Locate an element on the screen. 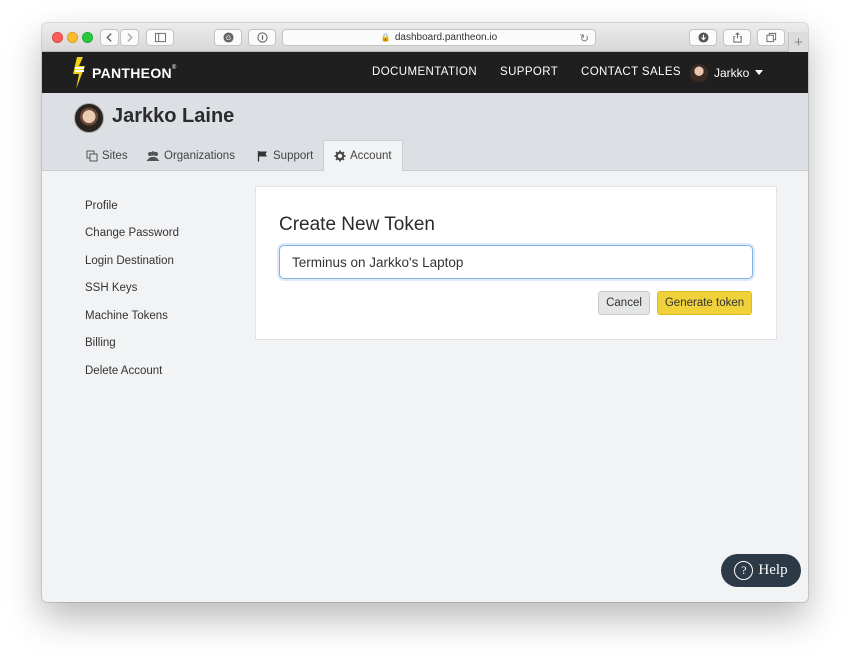 Image resolution: width=850 pixels, height=662 pixels. grammarly-icon: G is located at coordinates (228, 37).